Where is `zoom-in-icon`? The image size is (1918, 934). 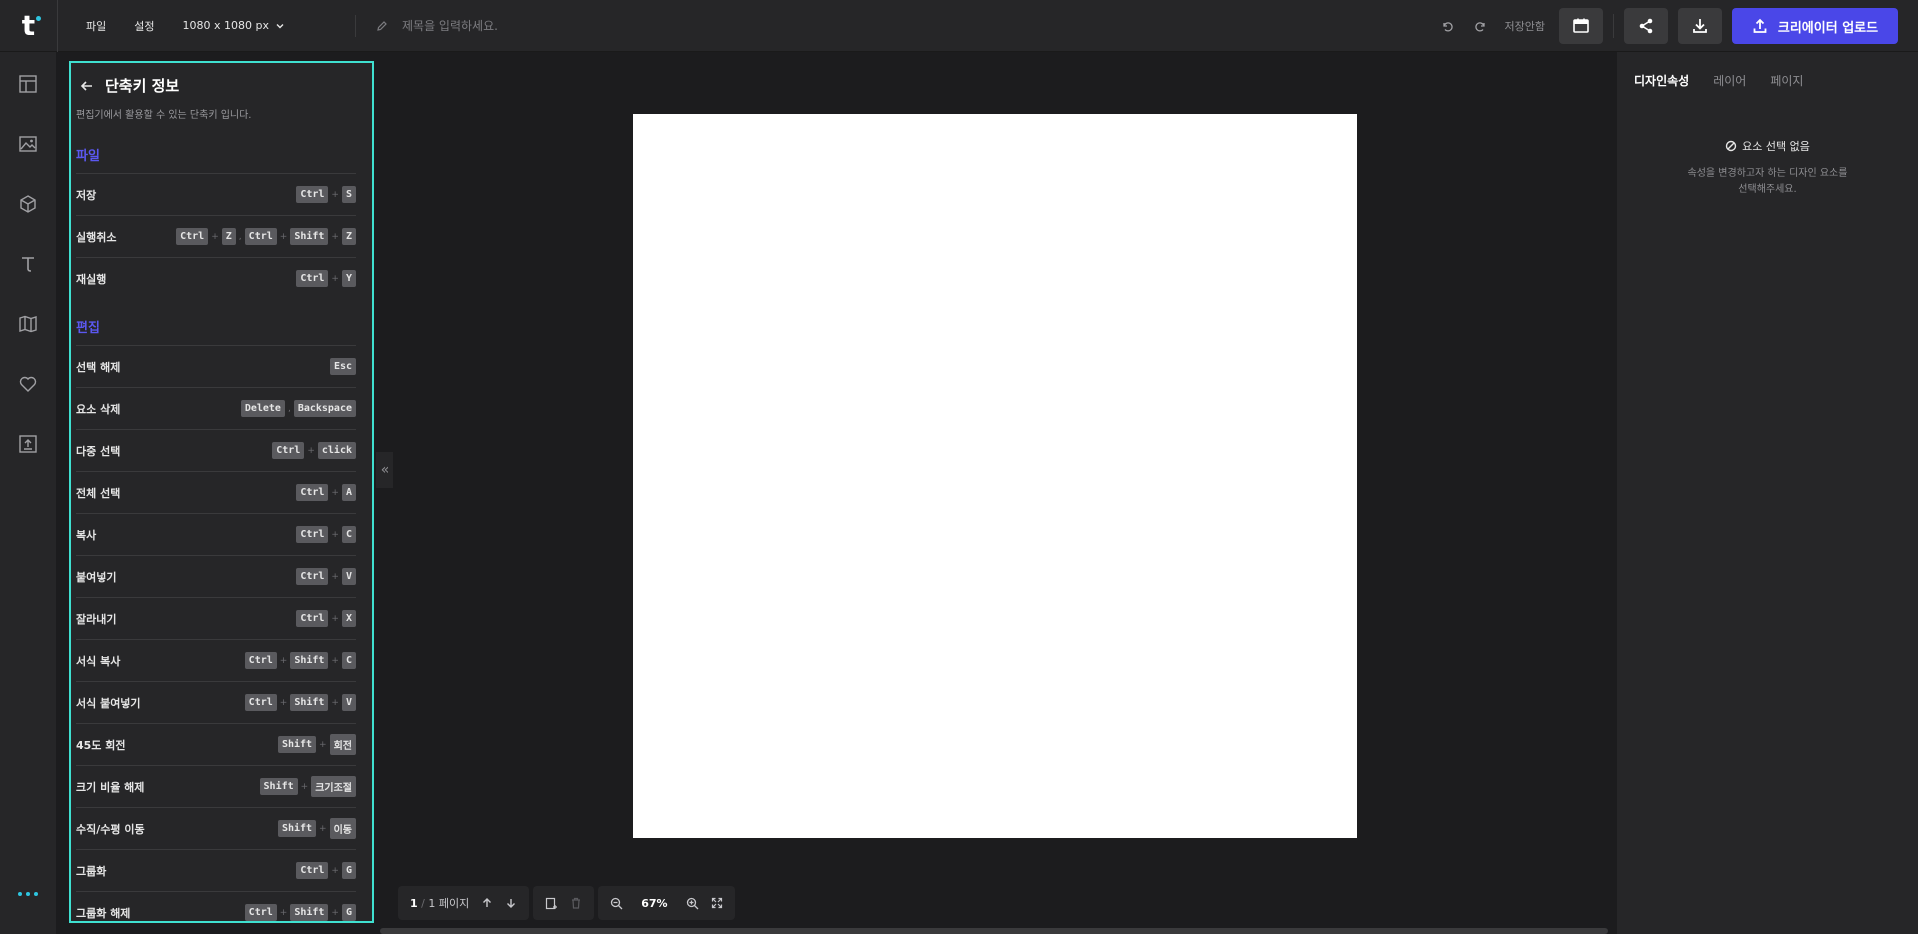
zoom-in-icon is located at coordinates (692, 903).